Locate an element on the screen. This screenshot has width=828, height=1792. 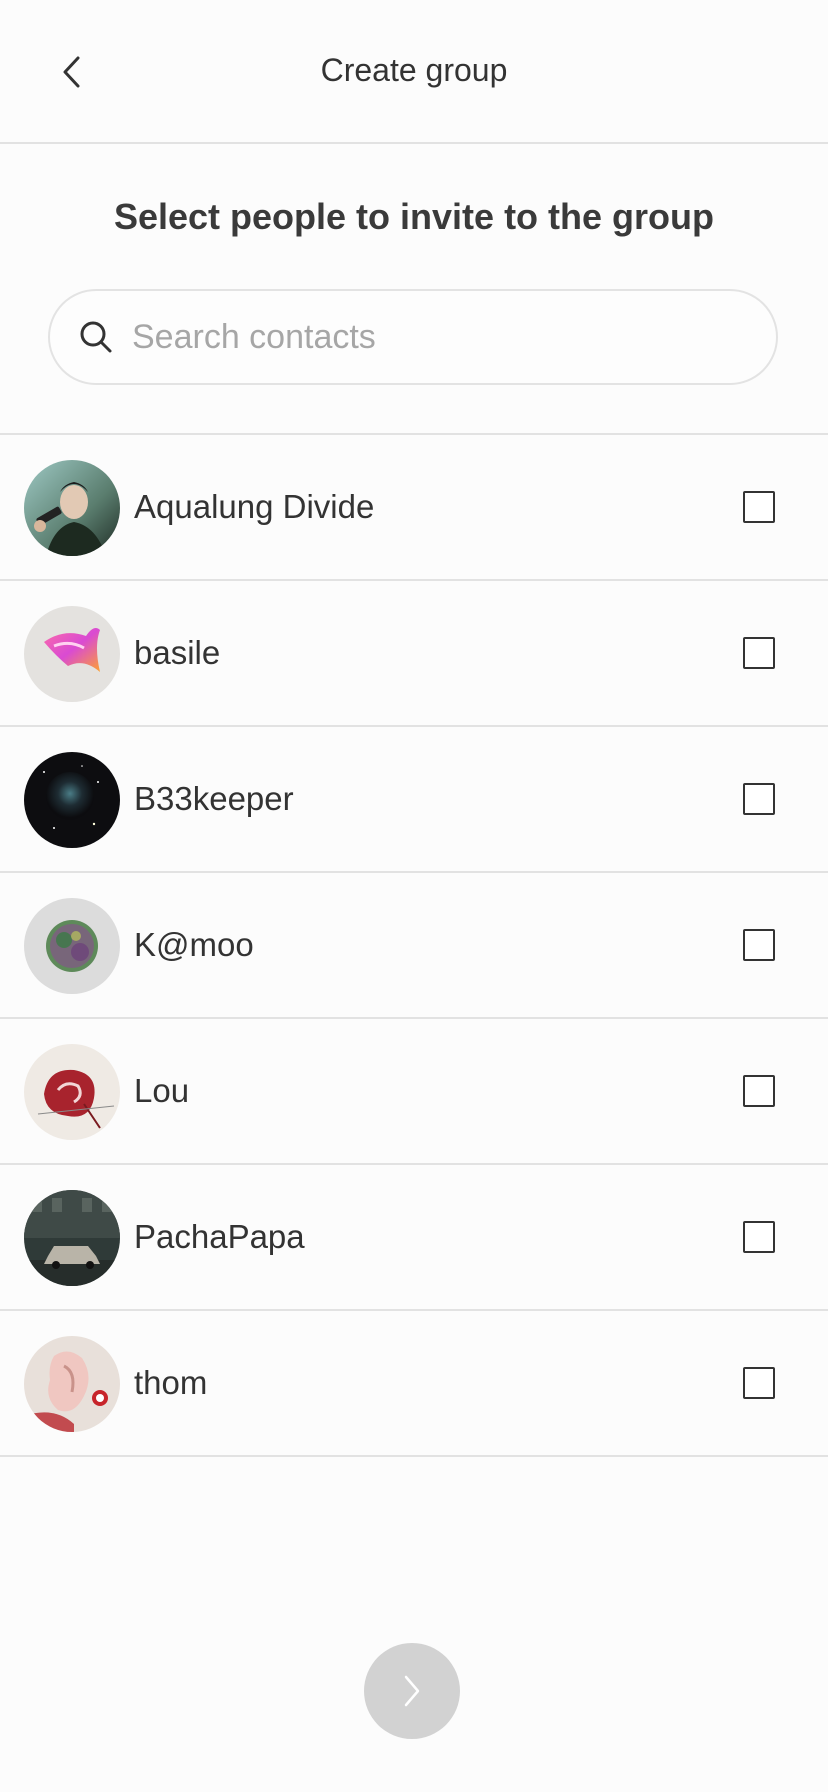
next-button is located at coordinates (412, 1691).